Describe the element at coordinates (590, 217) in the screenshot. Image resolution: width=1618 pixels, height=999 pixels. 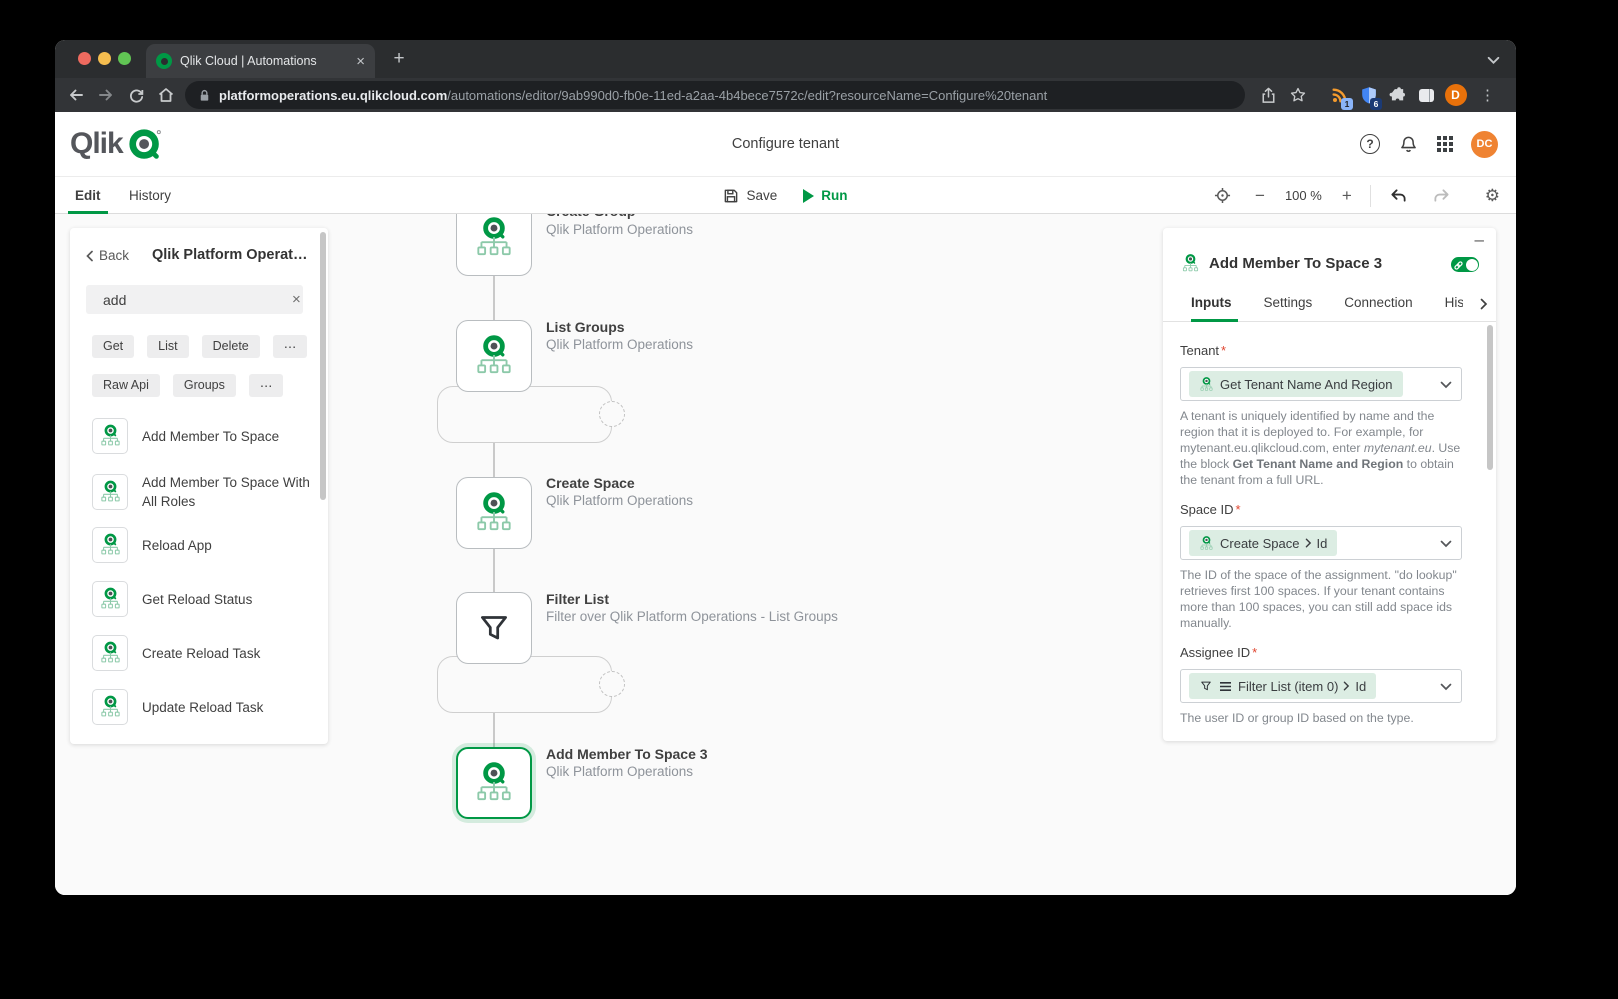
I see `block-title: Create Group` at that location.